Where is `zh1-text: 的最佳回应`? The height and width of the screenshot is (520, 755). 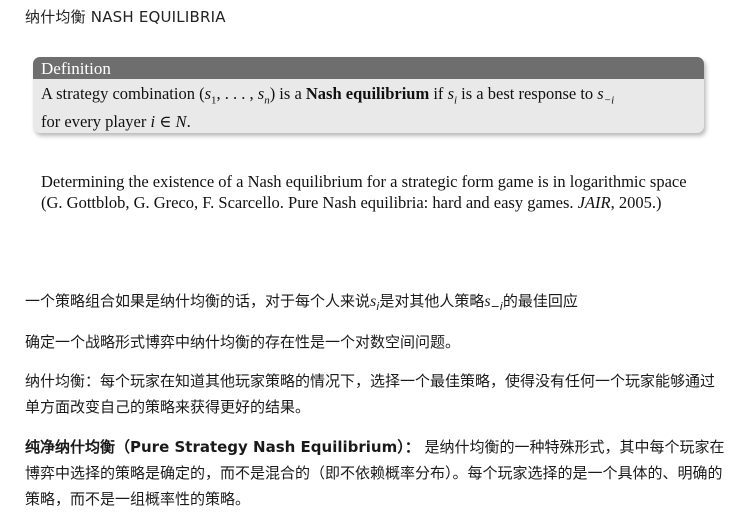
zh1-text: 的最佳回应 is located at coordinates (540, 301).